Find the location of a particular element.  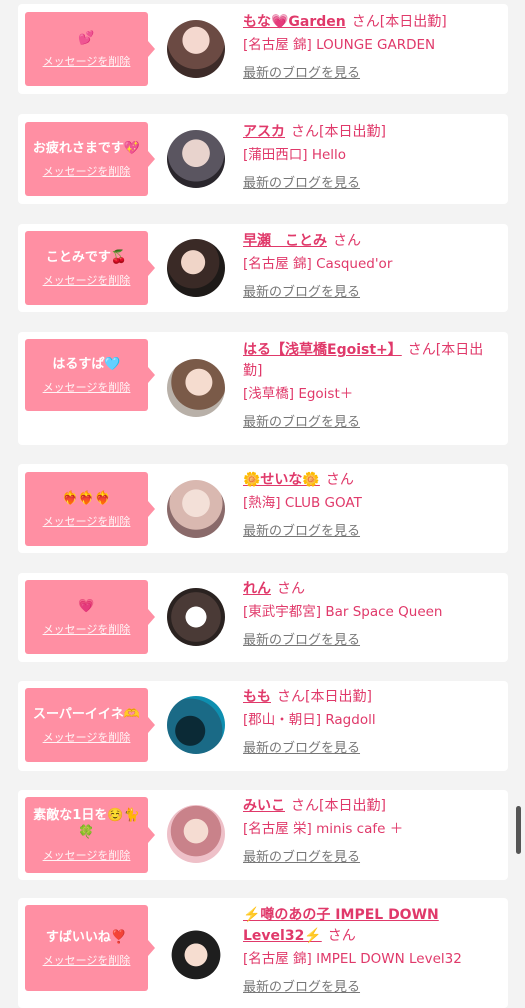

shop-info: [名古屋 錦] IMPEL DOWN Level32 is located at coordinates (352, 959).